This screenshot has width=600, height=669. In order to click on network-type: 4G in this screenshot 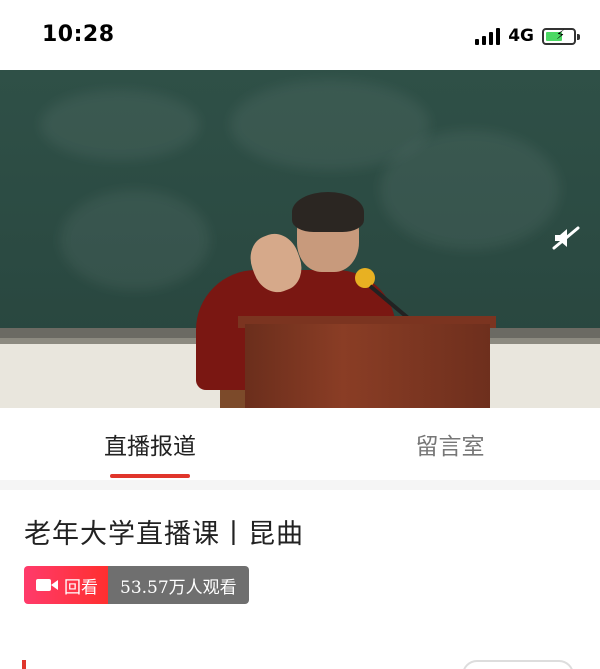, I will do `click(521, 36)`.